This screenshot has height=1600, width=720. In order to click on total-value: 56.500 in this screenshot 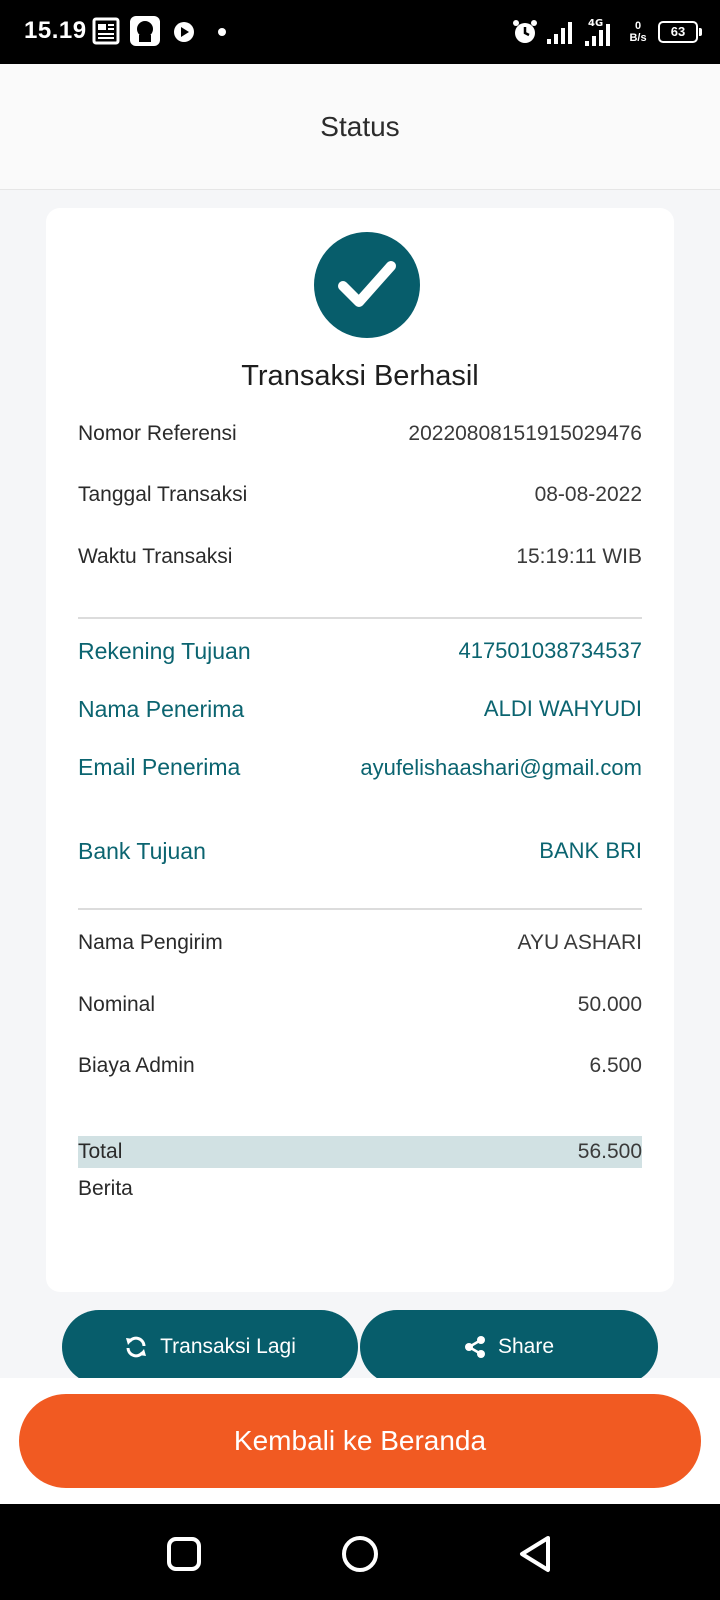, I will do `click(609, 1151)`.